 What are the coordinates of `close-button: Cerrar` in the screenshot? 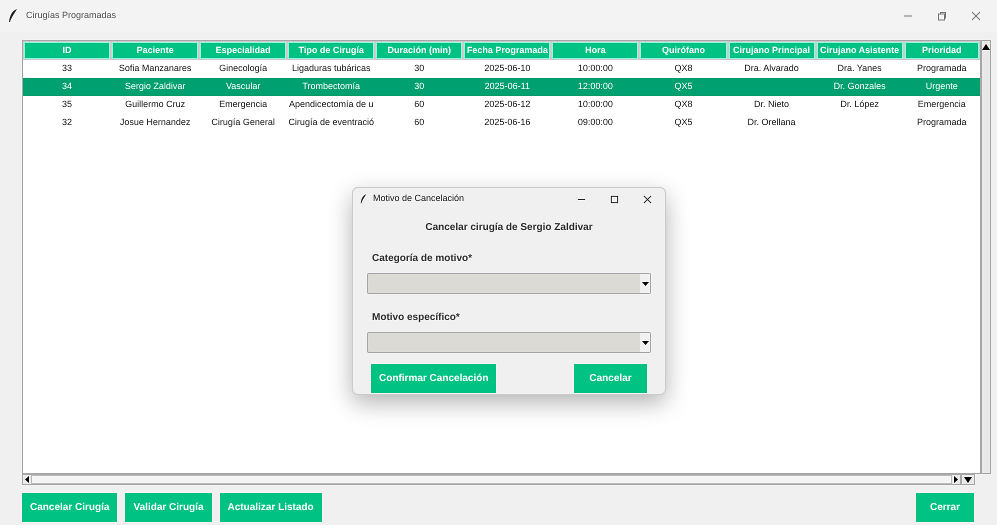 It's located at (945, 507).